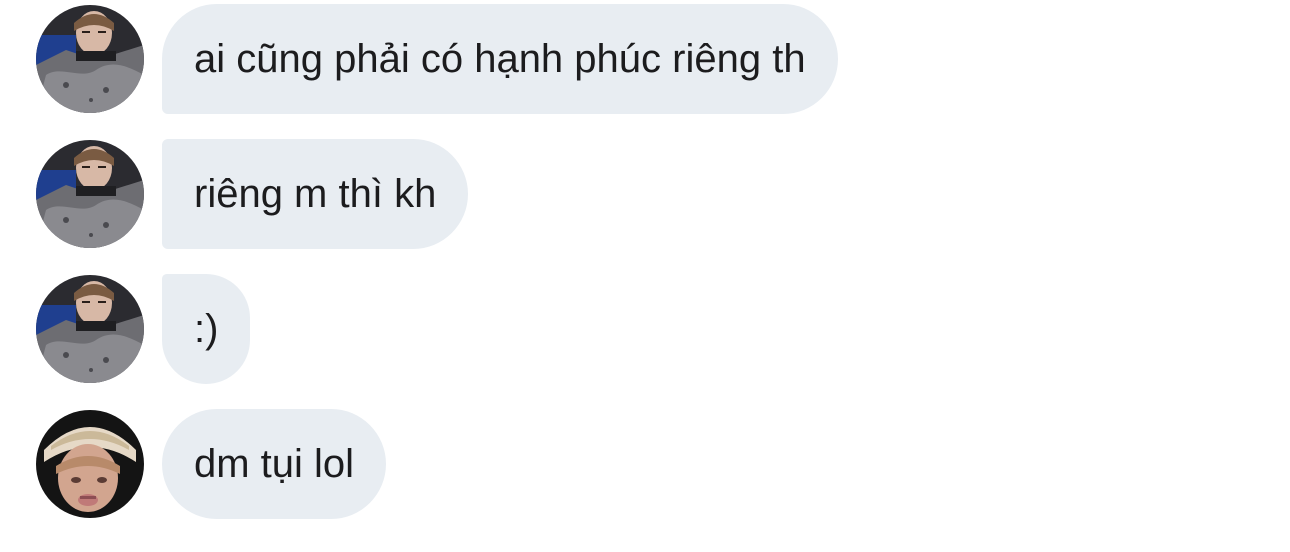  I want to click on message-bubble: riêng m thì kh, so click(315, 194).